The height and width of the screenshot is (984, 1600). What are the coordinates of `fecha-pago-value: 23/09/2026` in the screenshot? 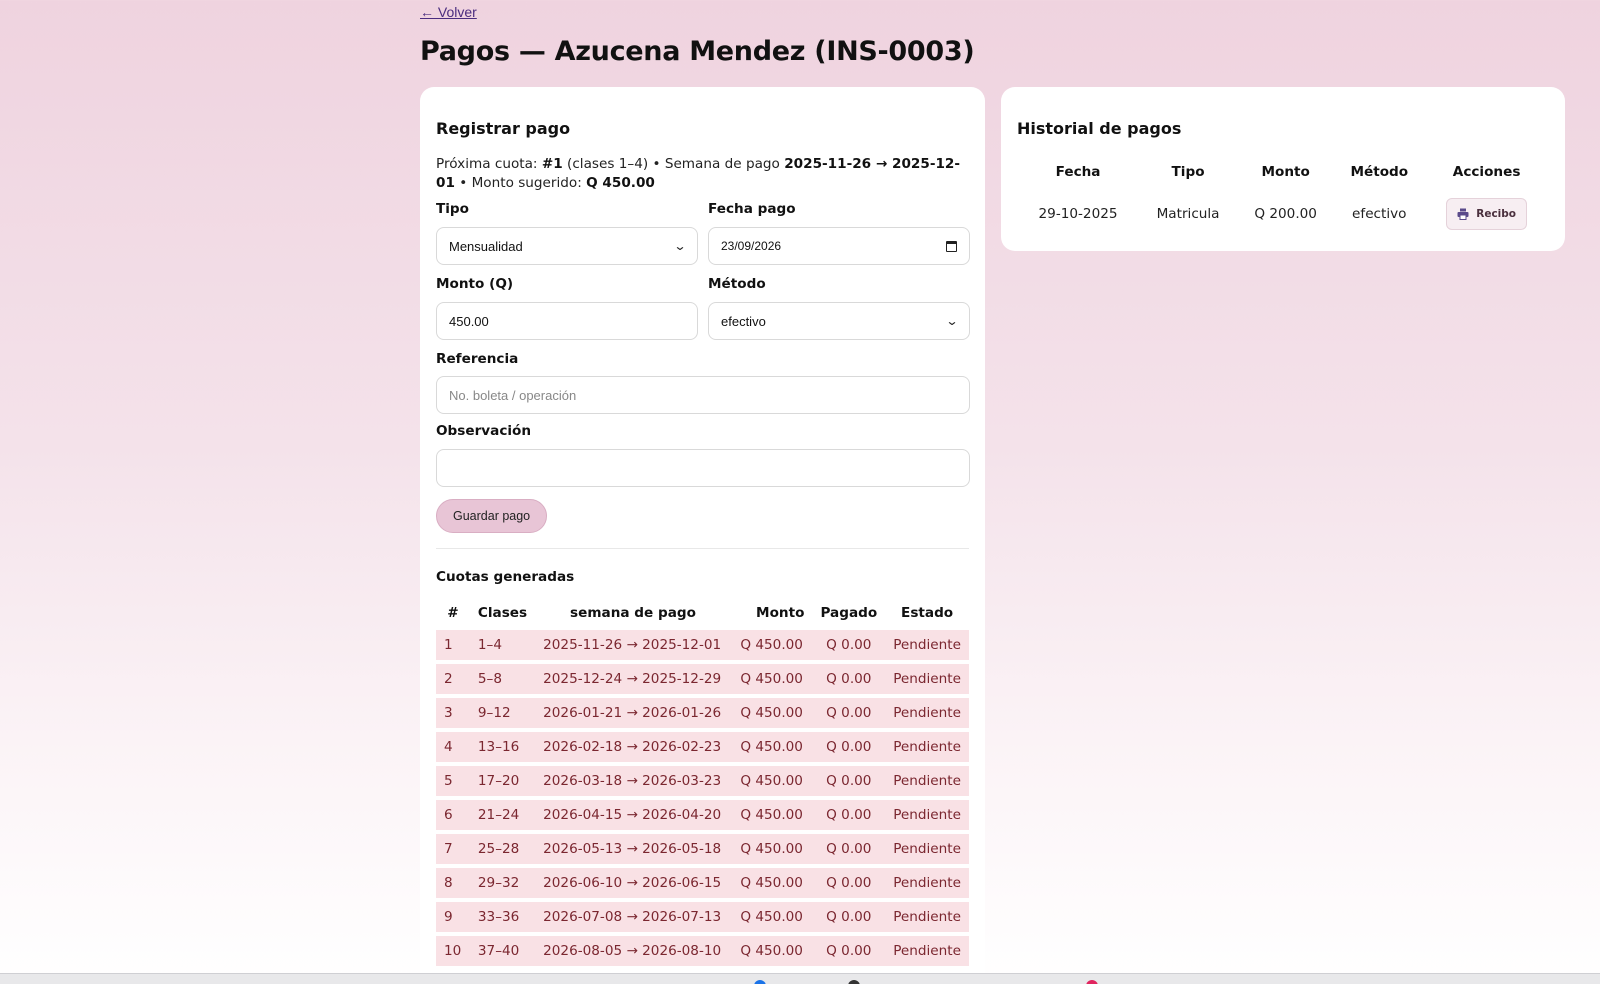 It's located at (751, 246).